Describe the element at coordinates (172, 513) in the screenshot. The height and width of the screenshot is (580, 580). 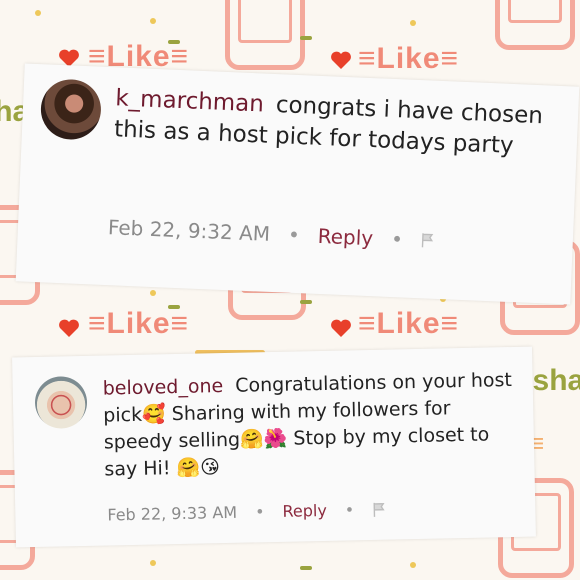
I see `timestamp: Feb 22, 9:33 AM` at that location.